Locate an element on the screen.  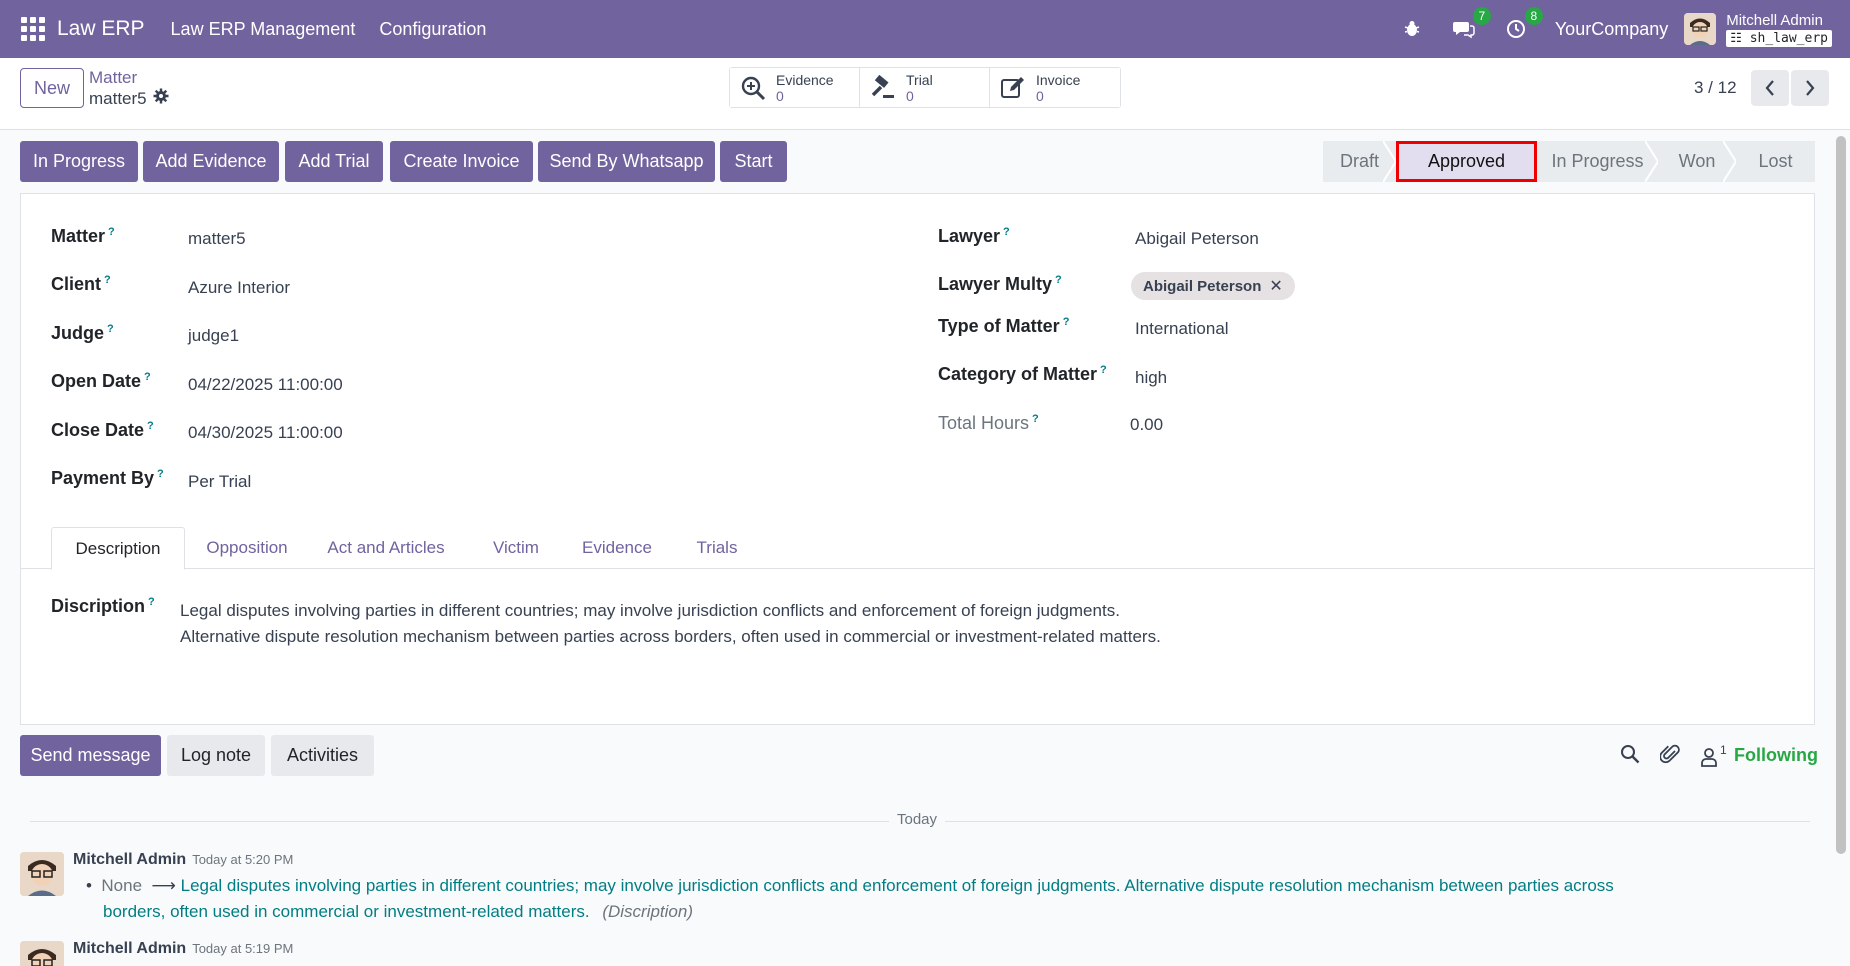
discription-label: Discription? is located at coordinates (103, 606).